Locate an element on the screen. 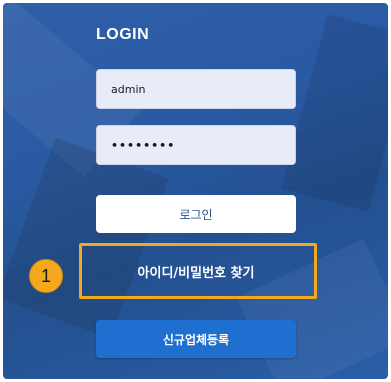  username-field is located at coordinates (196, 89).